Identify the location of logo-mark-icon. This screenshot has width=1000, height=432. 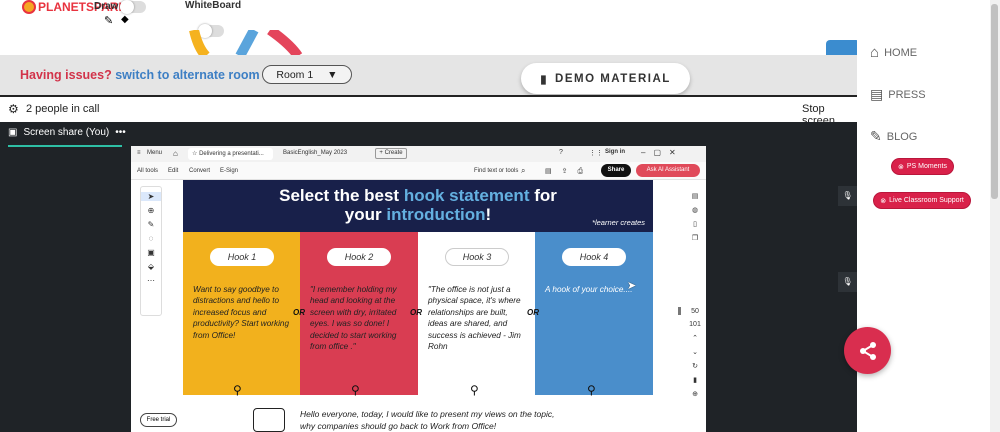
(29, 7).